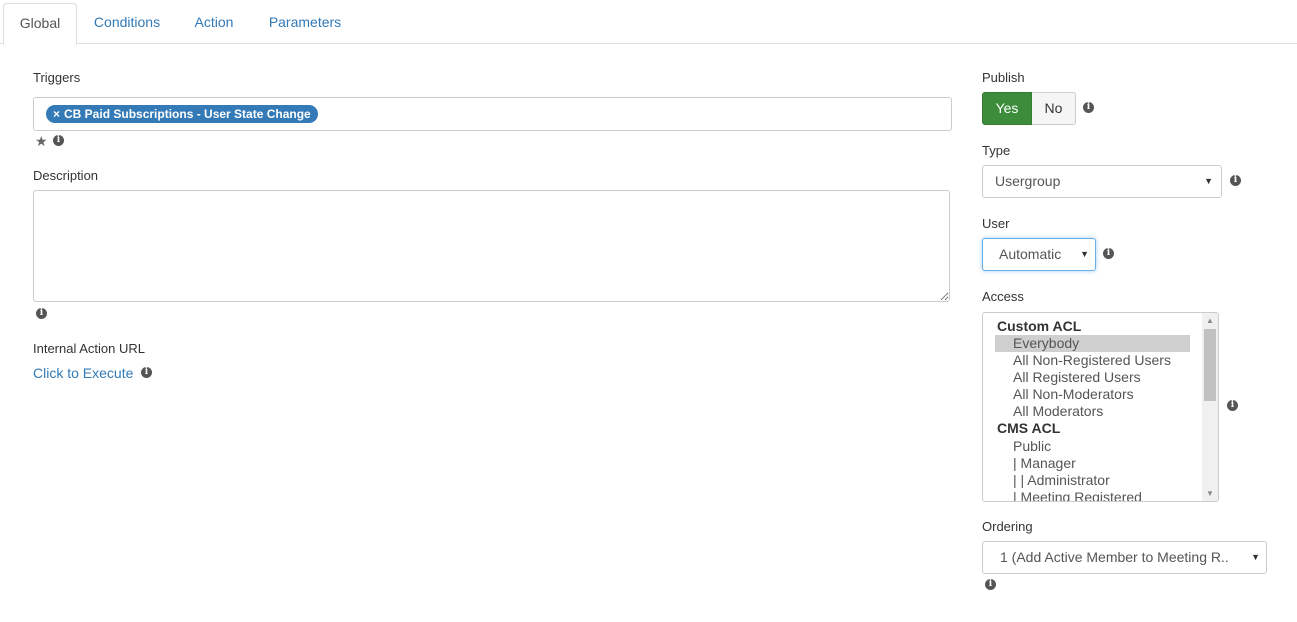 The width and height of the screenshot is (1297, 622). Describe the element at coordinates (1007, 108) in the screenshot. I see `publish-yes-button: Yes` at that location.